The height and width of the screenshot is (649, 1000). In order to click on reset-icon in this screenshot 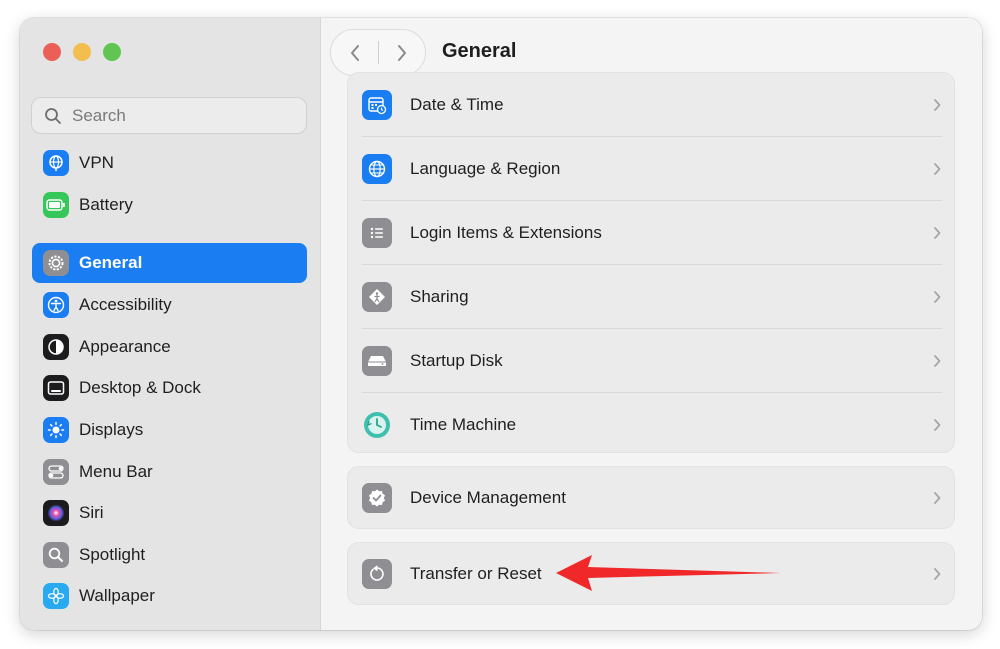, I will do `click(377, 574)`.